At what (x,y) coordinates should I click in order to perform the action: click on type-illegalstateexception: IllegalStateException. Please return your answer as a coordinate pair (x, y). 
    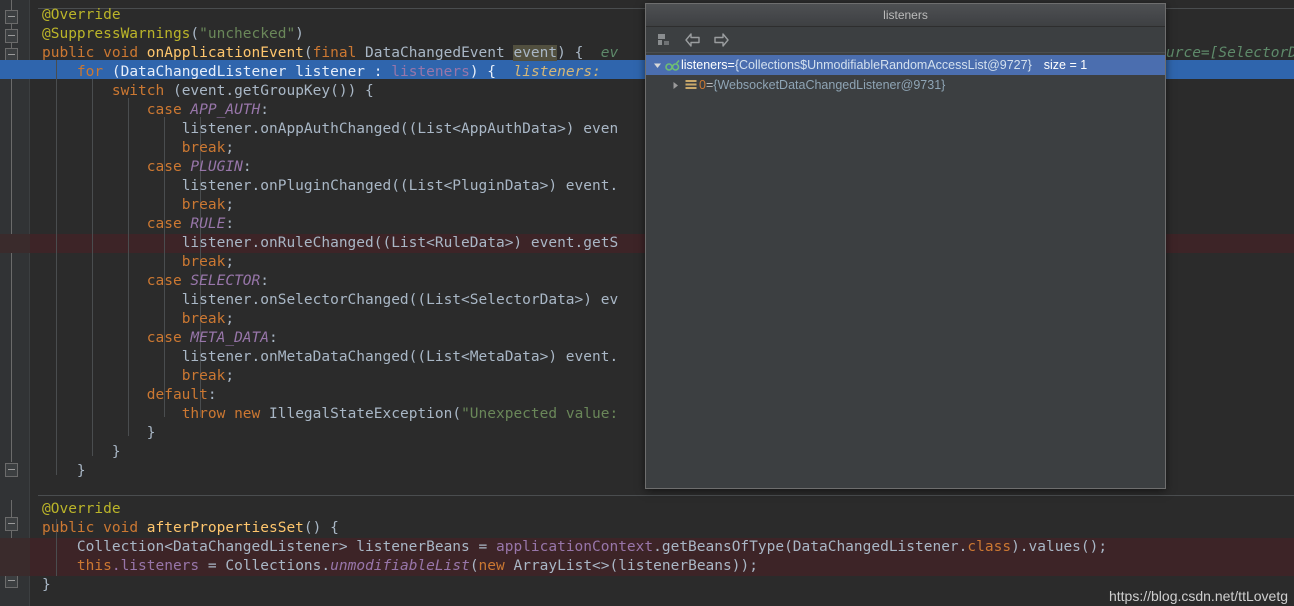
    Looking at the image, I should click on (361, 414).